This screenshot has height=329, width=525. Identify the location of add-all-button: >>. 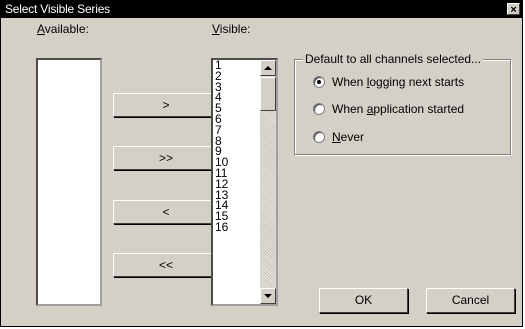
(166, 158).